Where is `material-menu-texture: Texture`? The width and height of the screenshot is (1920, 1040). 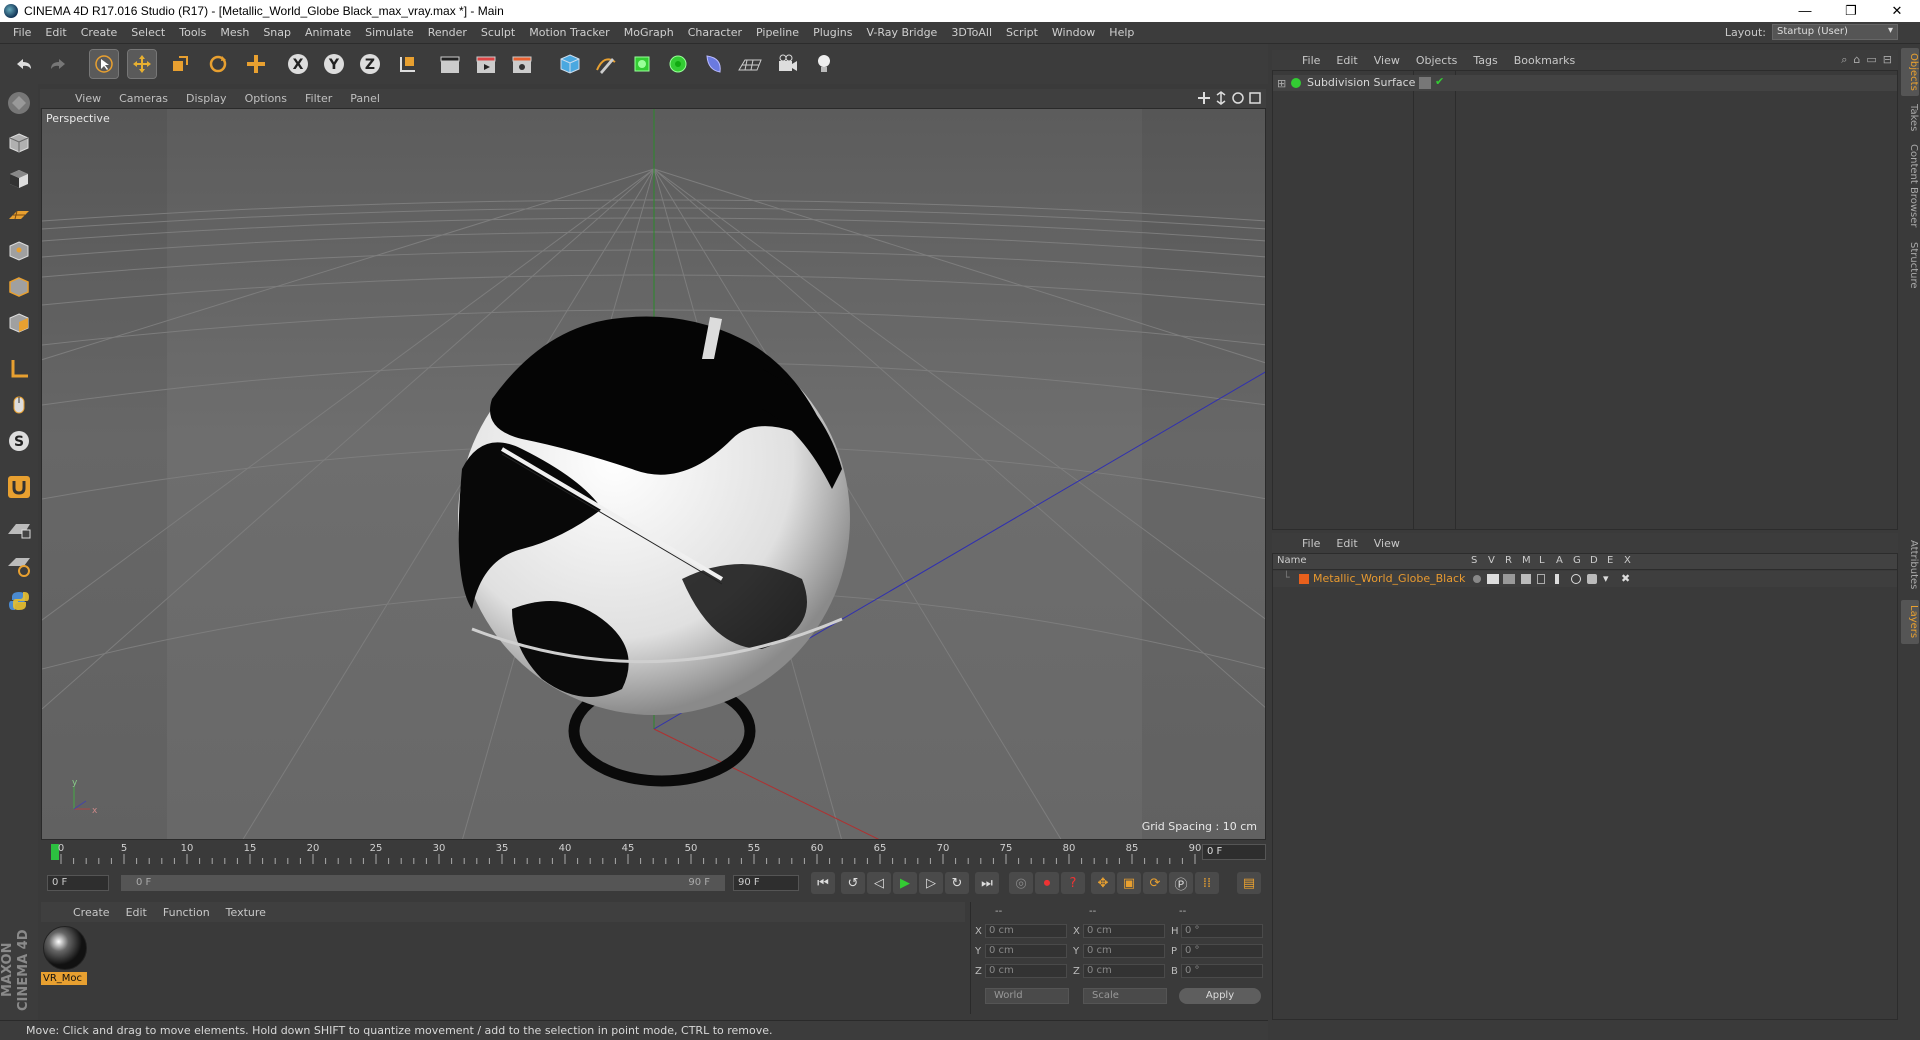
material-menu-texture: Texture is located at coordinates (246, 912).